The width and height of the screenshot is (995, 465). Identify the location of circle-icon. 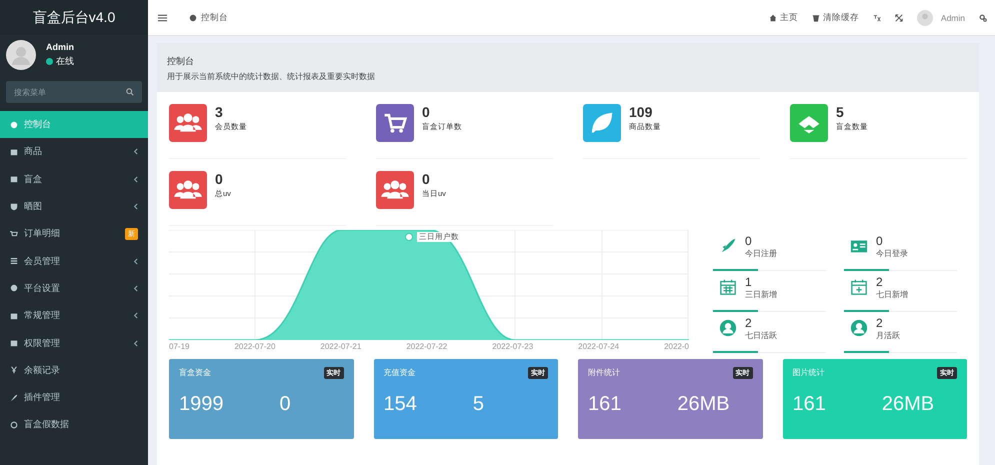
(14, 424).